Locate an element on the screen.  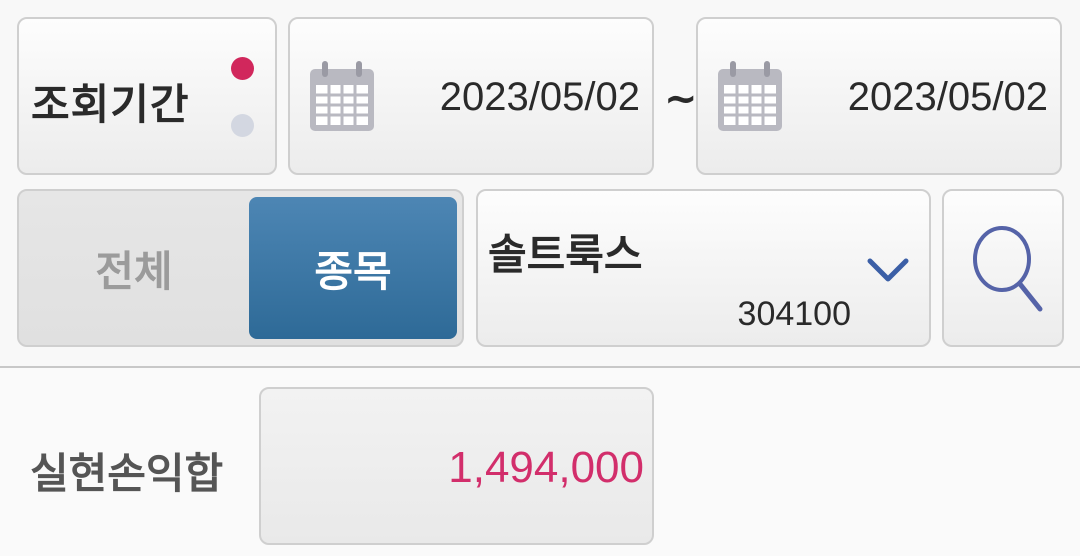
stock-name: 솔트룩스 is located at coordinates (565, 254).